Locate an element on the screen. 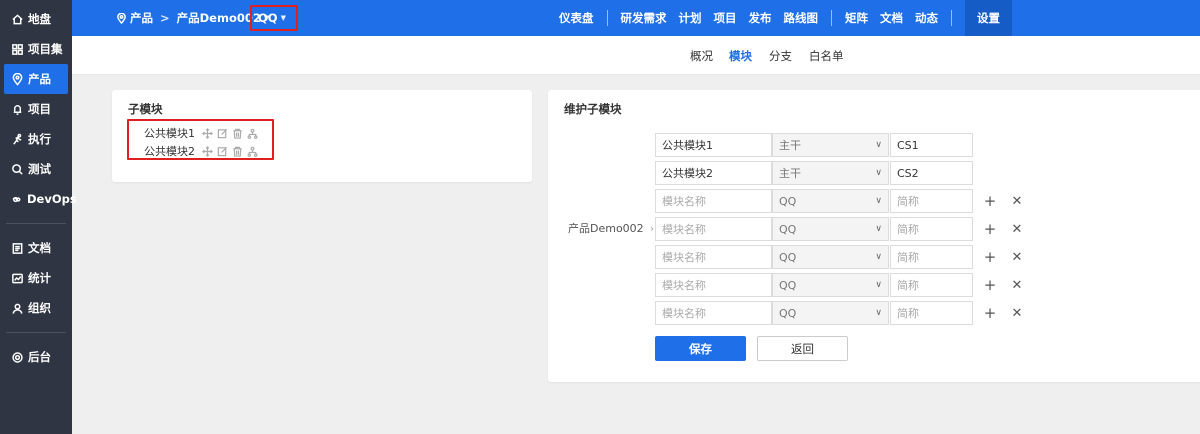 Image resolution: width=1200 pixels, height=434 pixels. sub-nav-tab: 分支 is located at coordinates (780, 55).